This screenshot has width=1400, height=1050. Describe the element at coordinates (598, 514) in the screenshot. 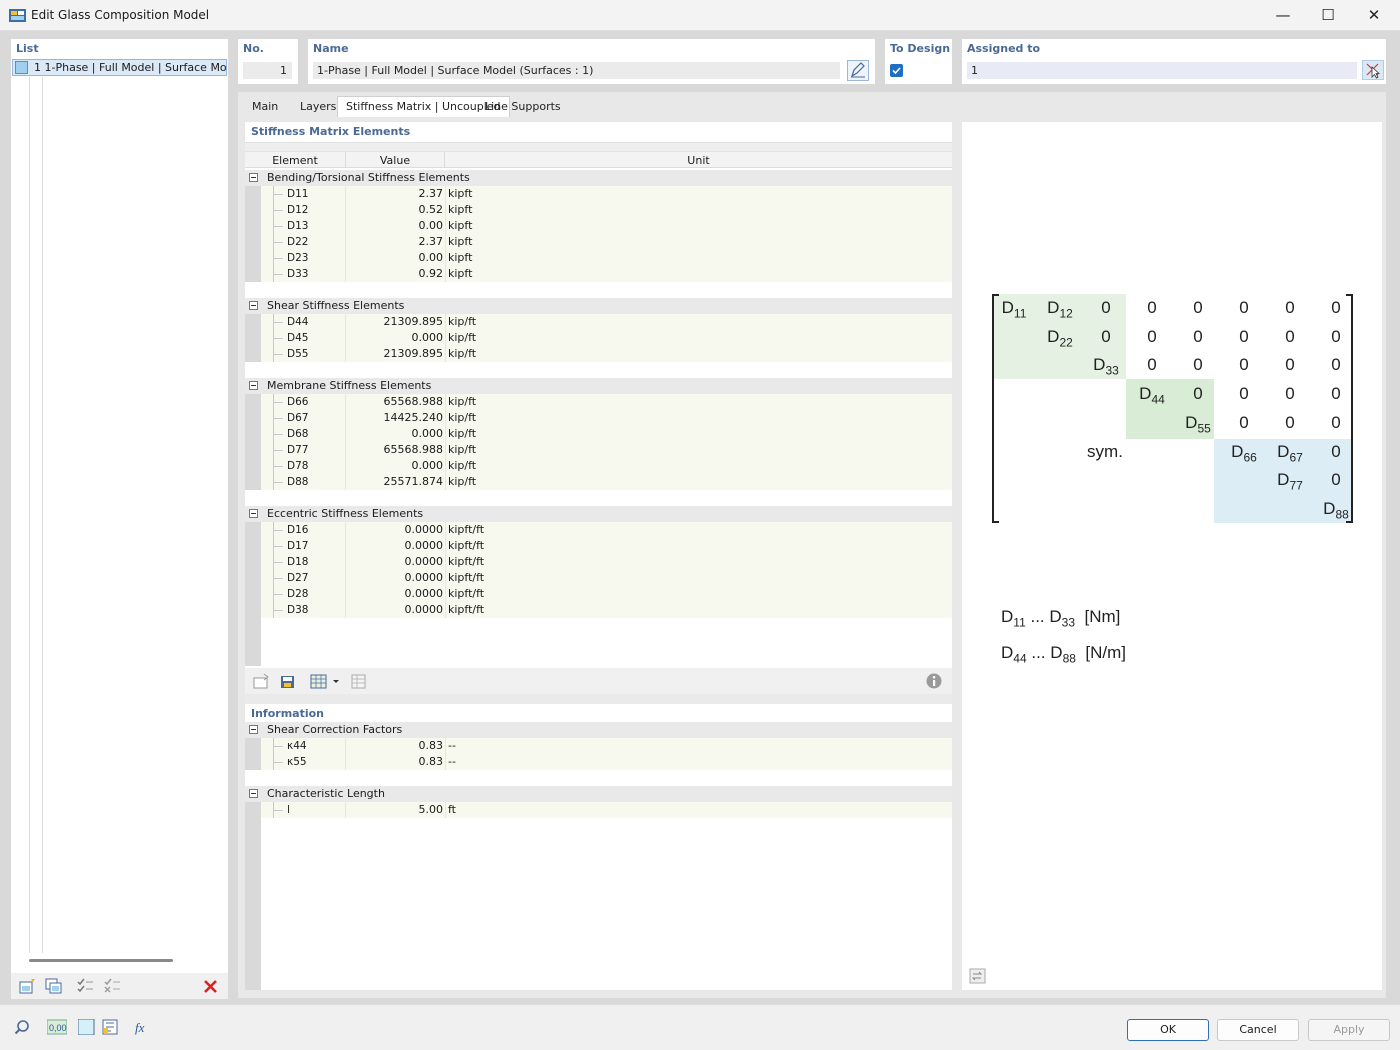

I see `group-row: Eccentric Stiffness Elements` at that location.